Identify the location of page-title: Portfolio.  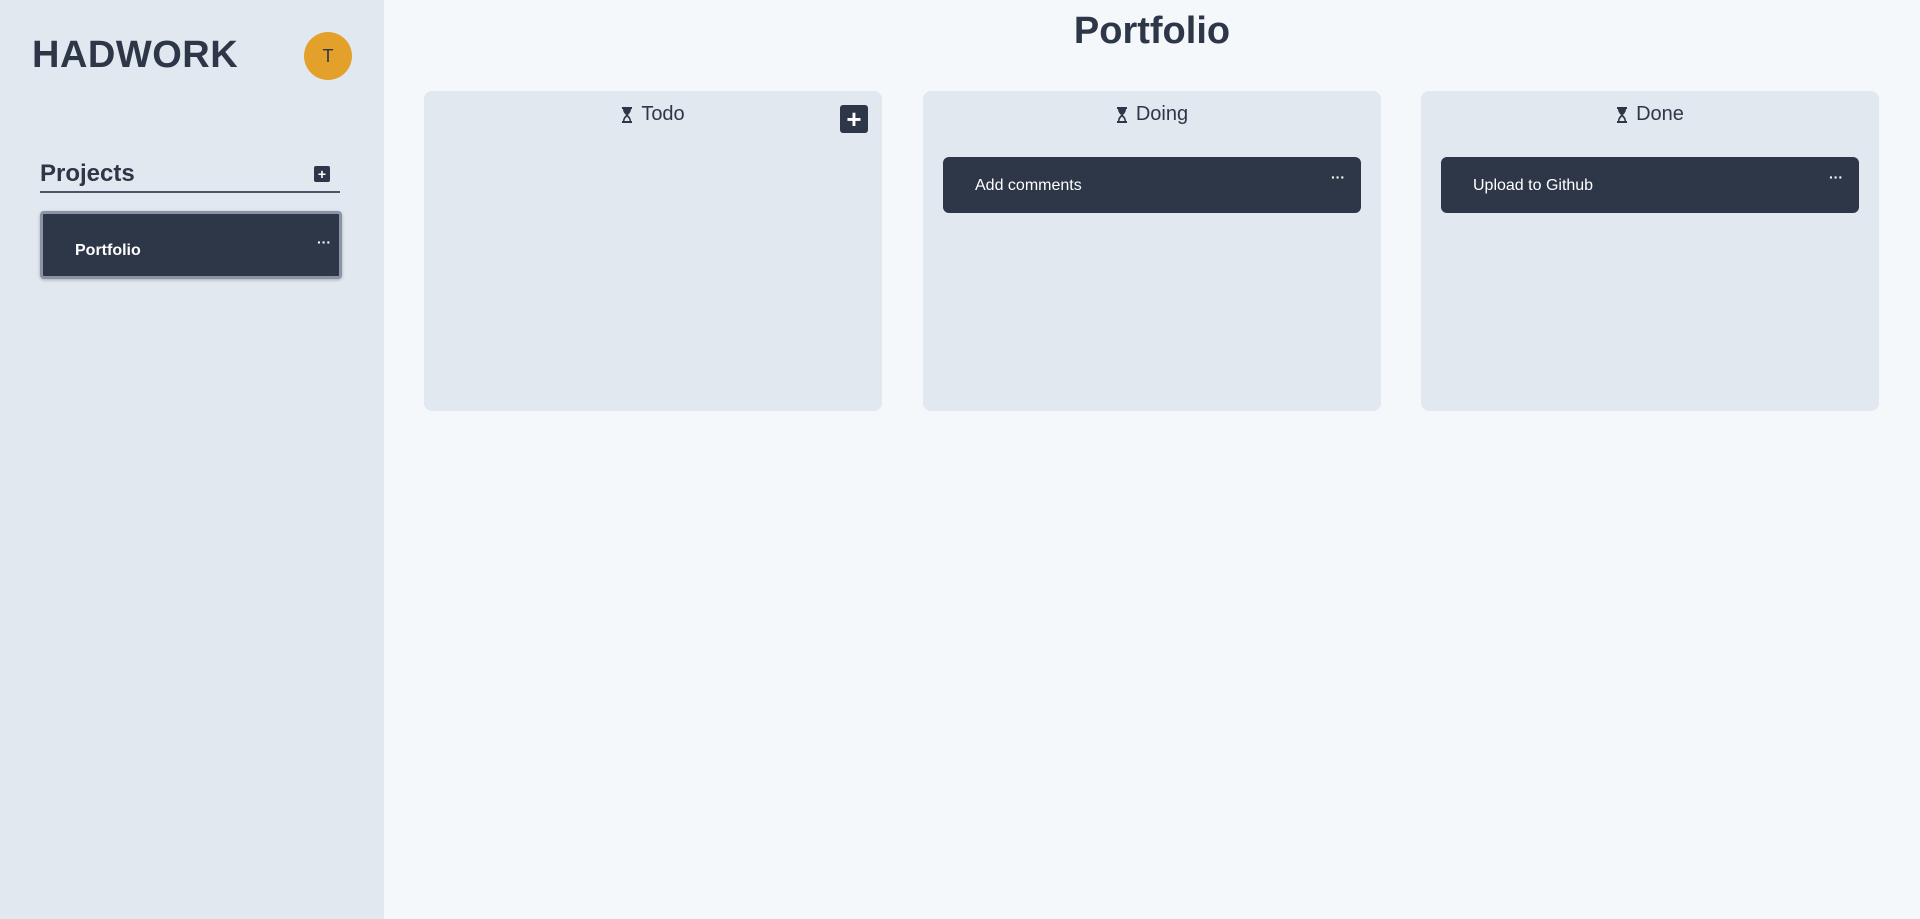
(1152, 31).